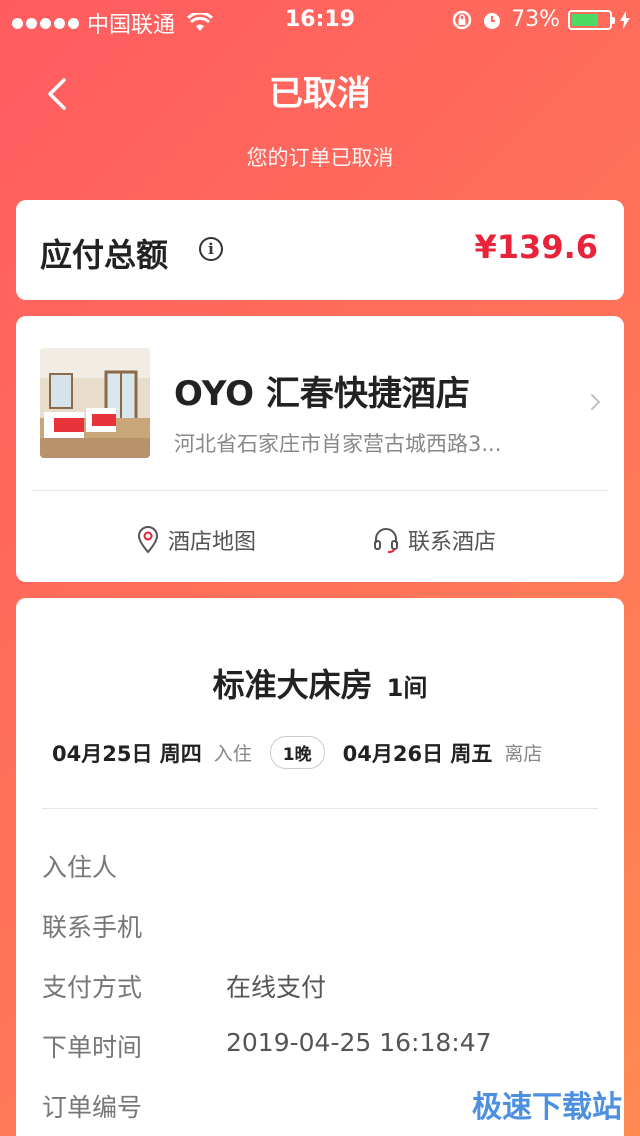 Image resolution: width=640 pixels, height=1136 pixels. I want to click on page-title: 已取消, so click(320, 94).